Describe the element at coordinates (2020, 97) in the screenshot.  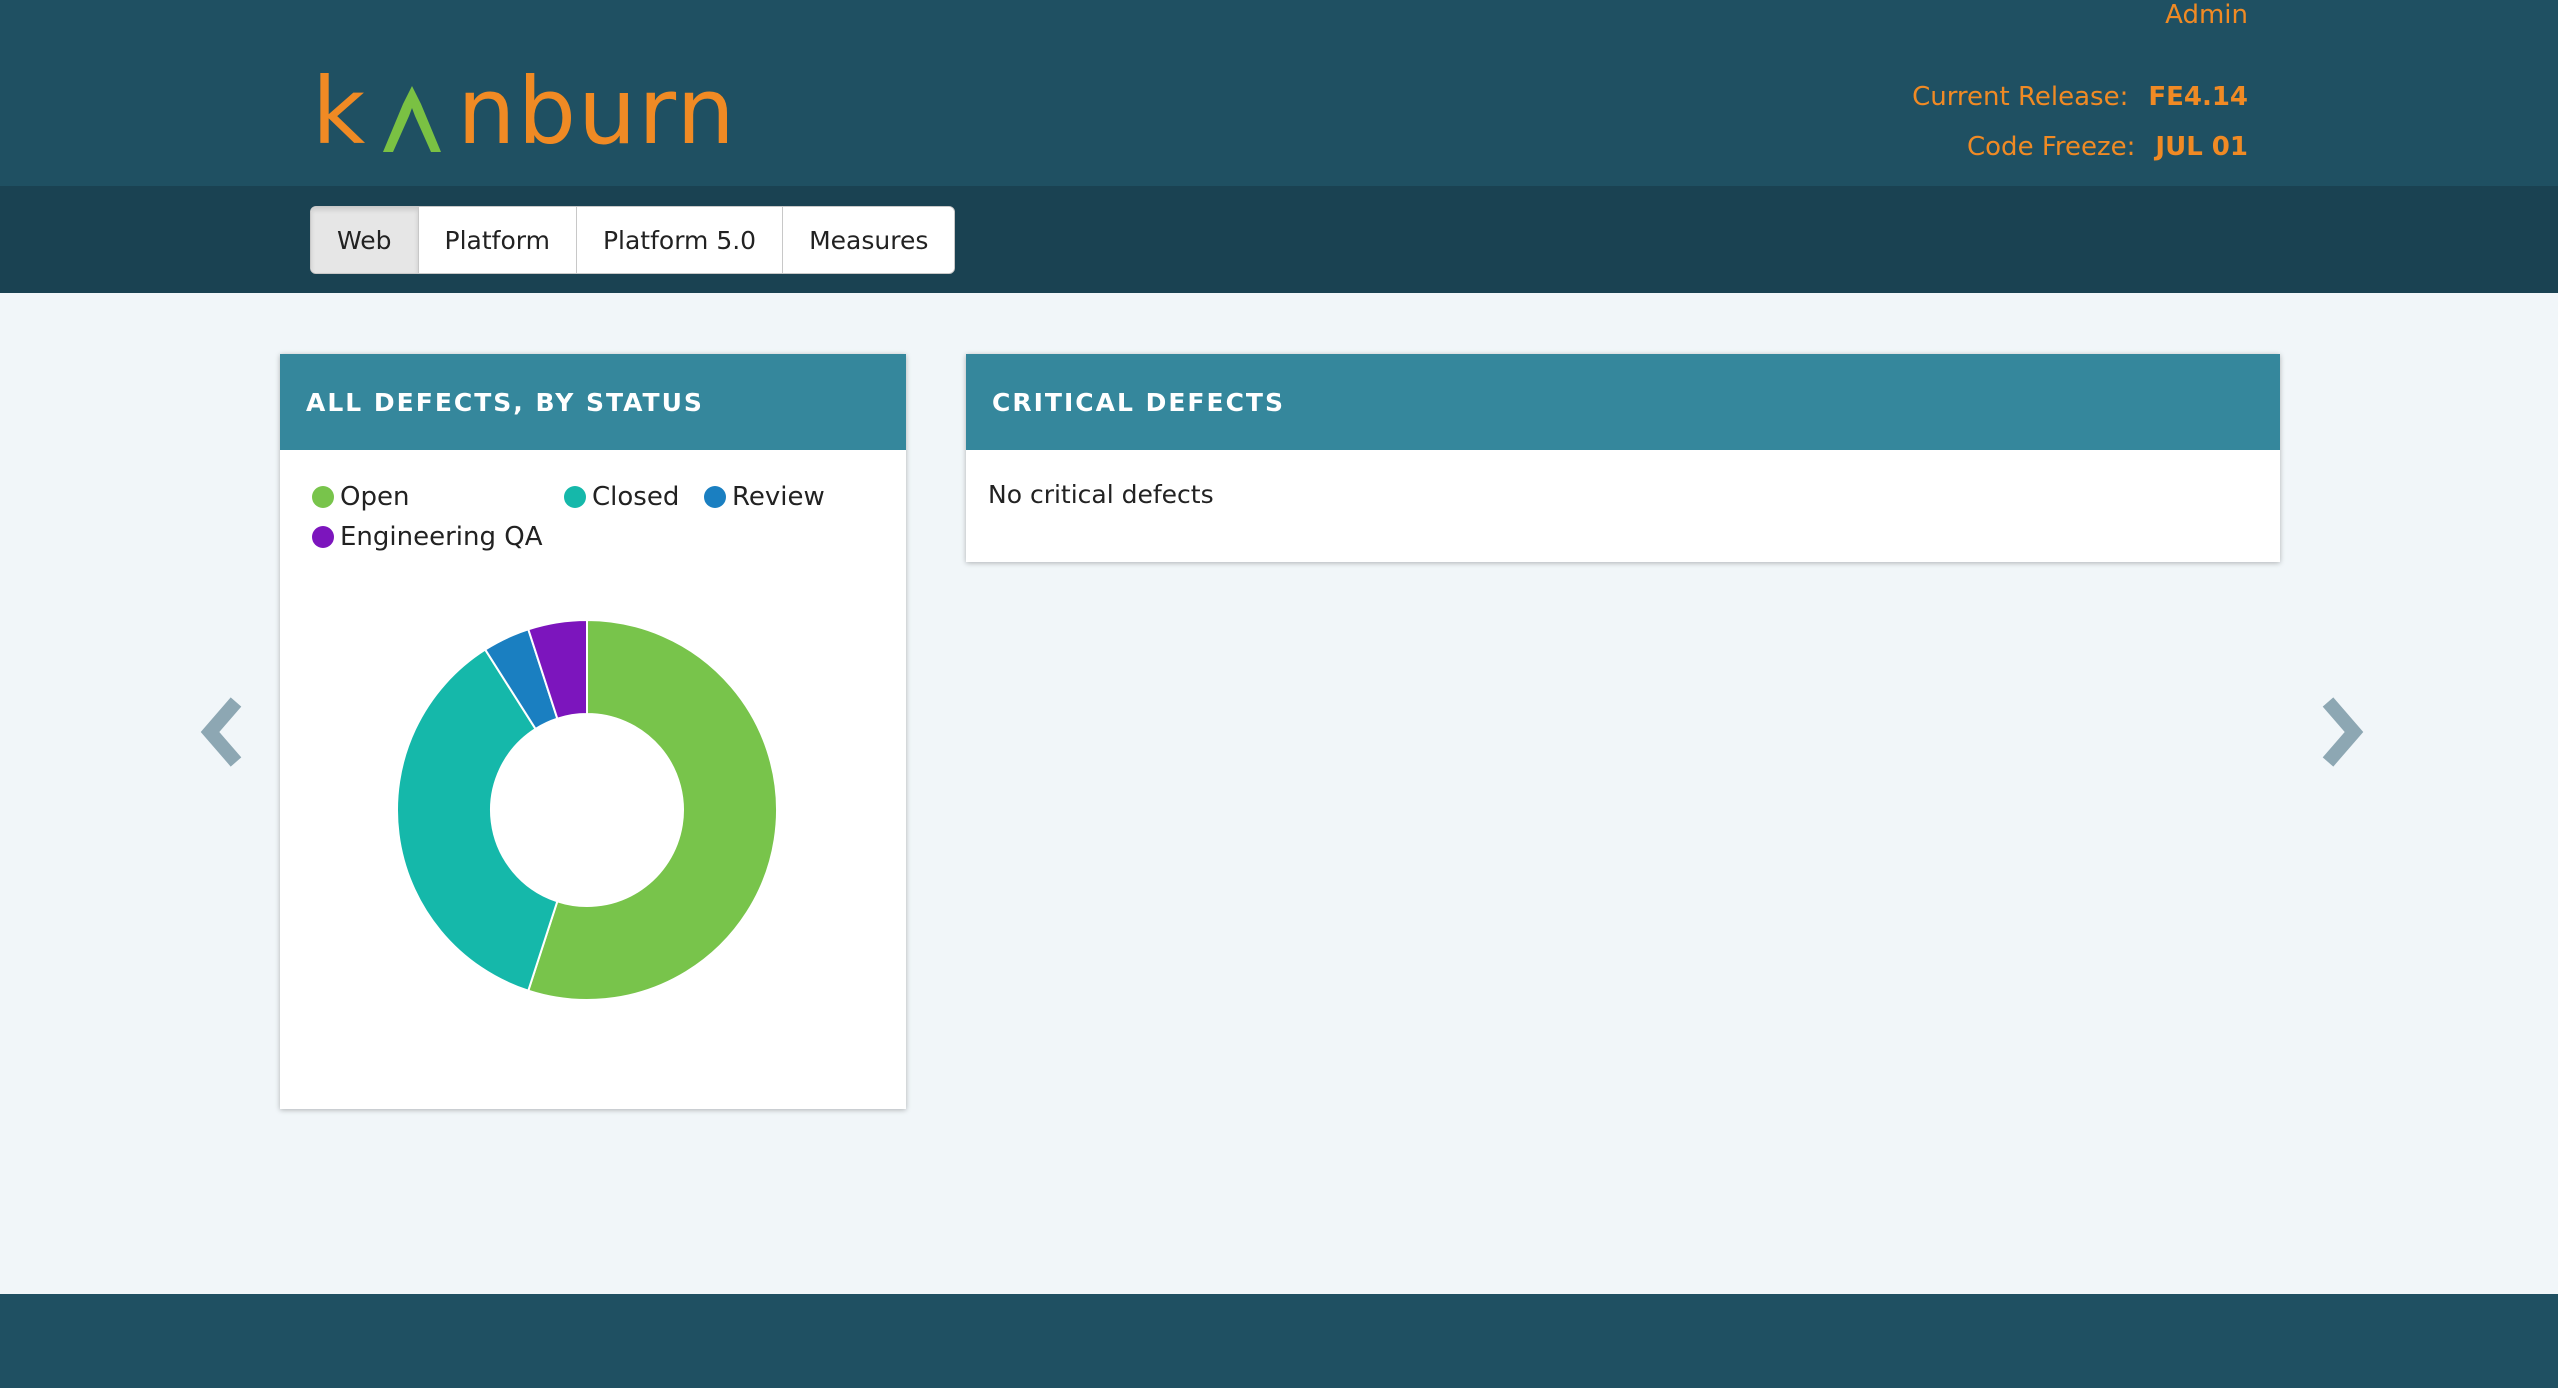
I see `current-release-label: Current Release:` at that location.